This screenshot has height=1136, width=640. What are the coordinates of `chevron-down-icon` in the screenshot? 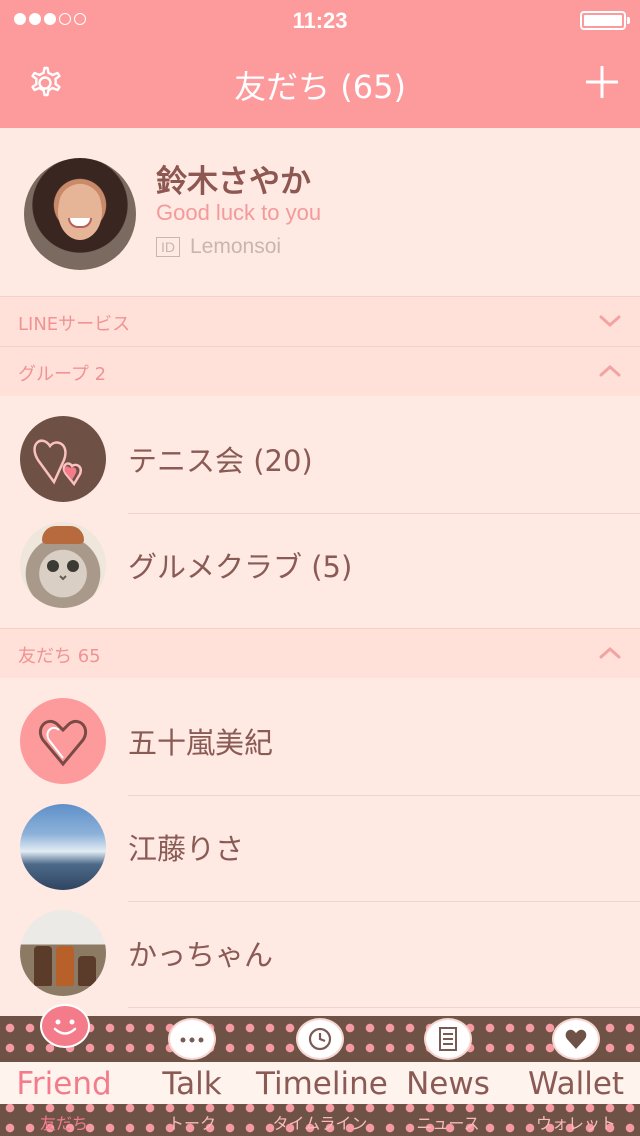 It's located at (610, 321).